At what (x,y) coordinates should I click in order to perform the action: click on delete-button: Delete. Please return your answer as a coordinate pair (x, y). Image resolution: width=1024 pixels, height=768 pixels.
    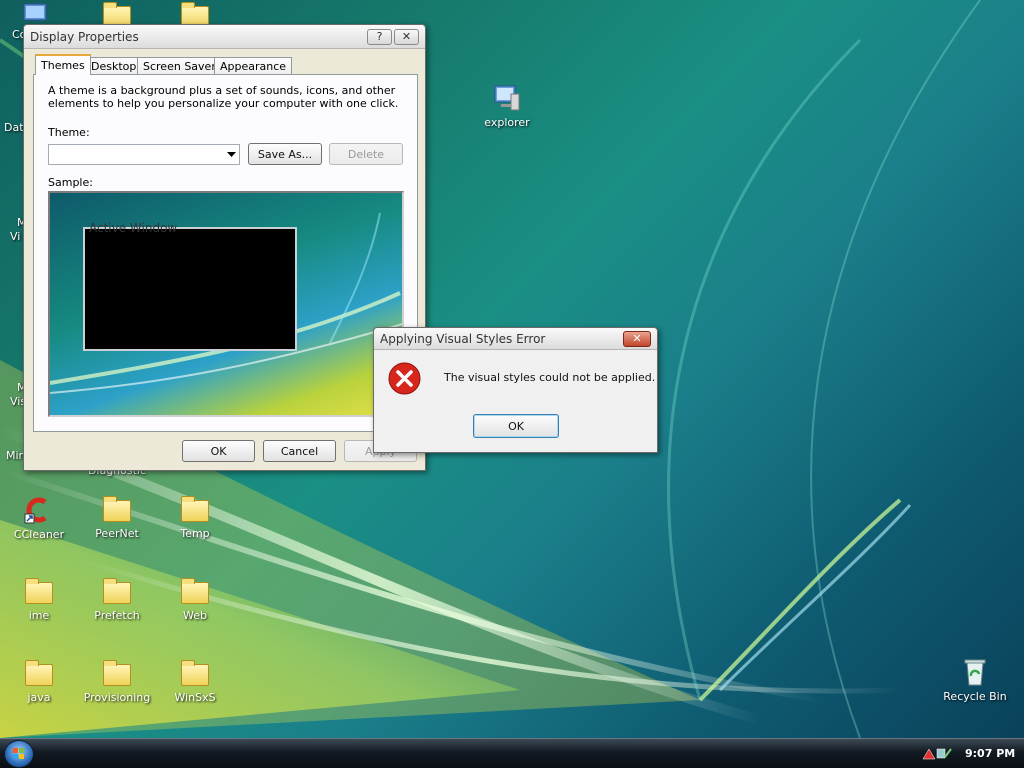
    Looking at the image, I should click on (366, 154).